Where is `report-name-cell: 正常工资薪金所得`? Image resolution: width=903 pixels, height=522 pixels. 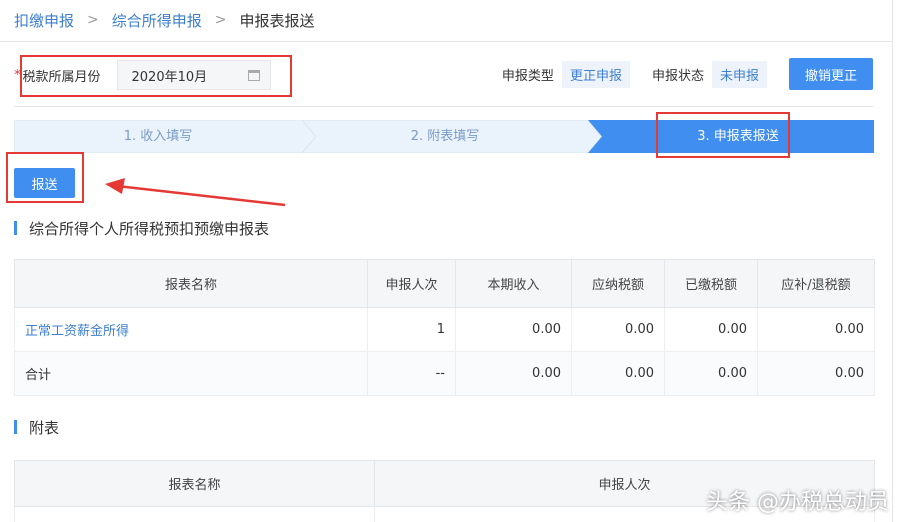 report-name-cell: 正常工资薪金所得 is located at coordinates (191, 329).